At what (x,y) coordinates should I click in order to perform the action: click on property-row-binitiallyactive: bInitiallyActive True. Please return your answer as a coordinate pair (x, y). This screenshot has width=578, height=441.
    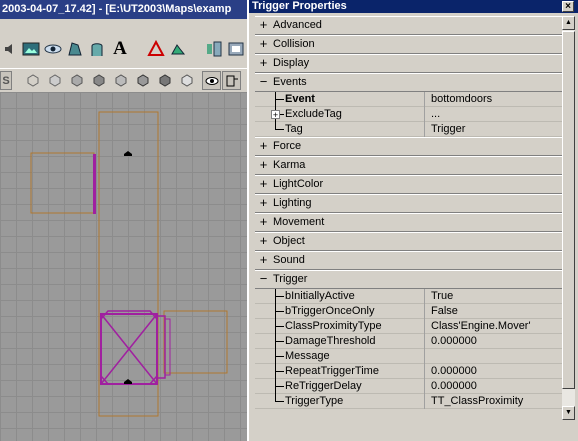
    Looking at the image, I should click on (413, 296).